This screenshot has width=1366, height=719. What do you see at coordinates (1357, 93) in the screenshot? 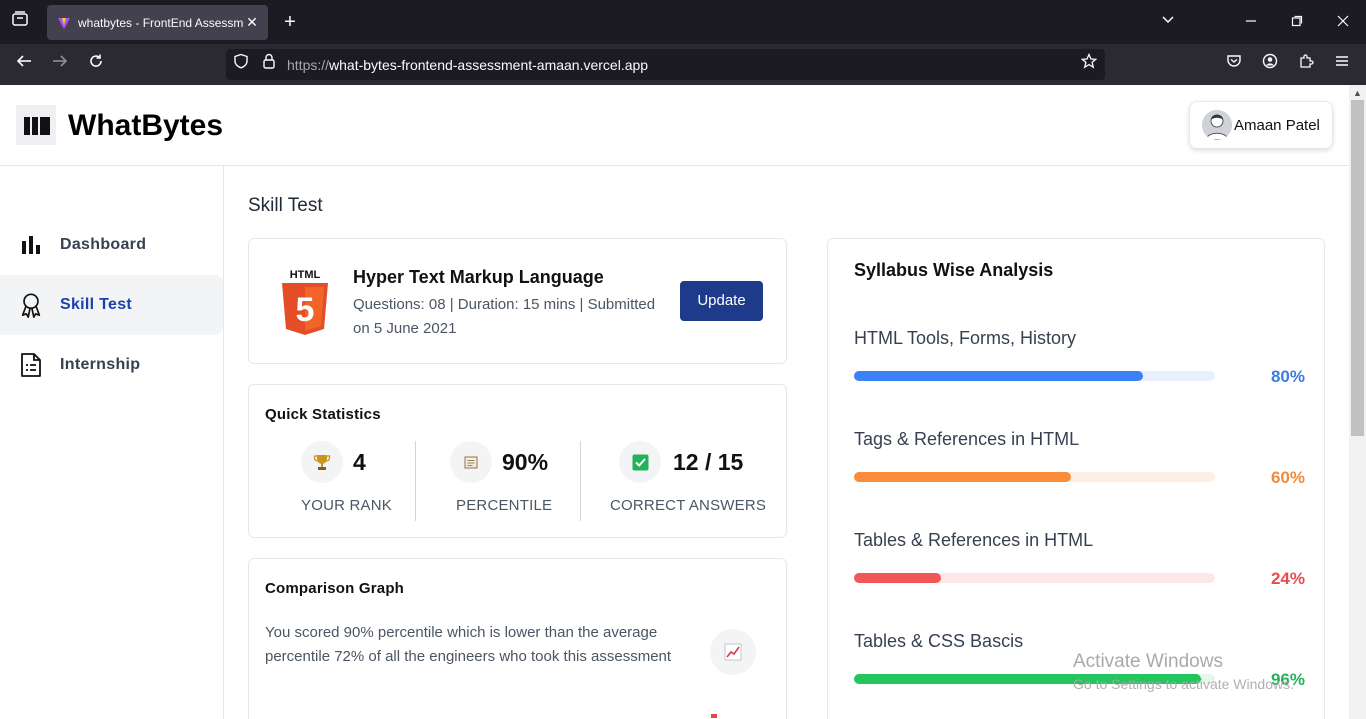
I see `scroll-up-arrow-icon: ▲` at bounding box center [1357, 93].